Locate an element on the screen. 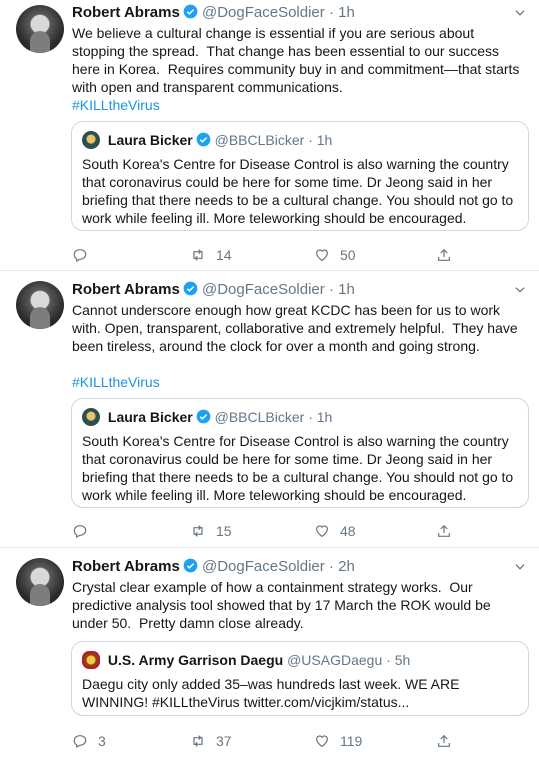  like-button: 119 is located at coordinates (338, 741).